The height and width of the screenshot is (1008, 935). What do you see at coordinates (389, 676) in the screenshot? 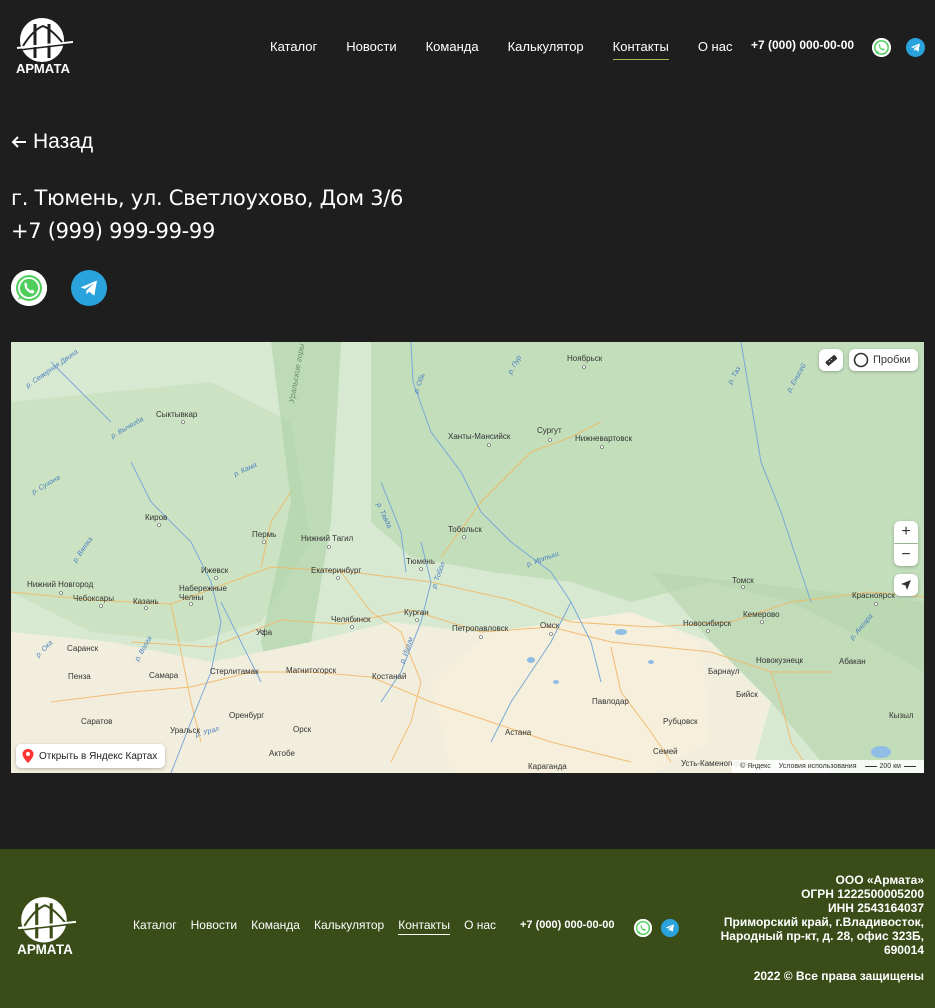
I see `map-city: Костанай` at bounding box center [389, 676].